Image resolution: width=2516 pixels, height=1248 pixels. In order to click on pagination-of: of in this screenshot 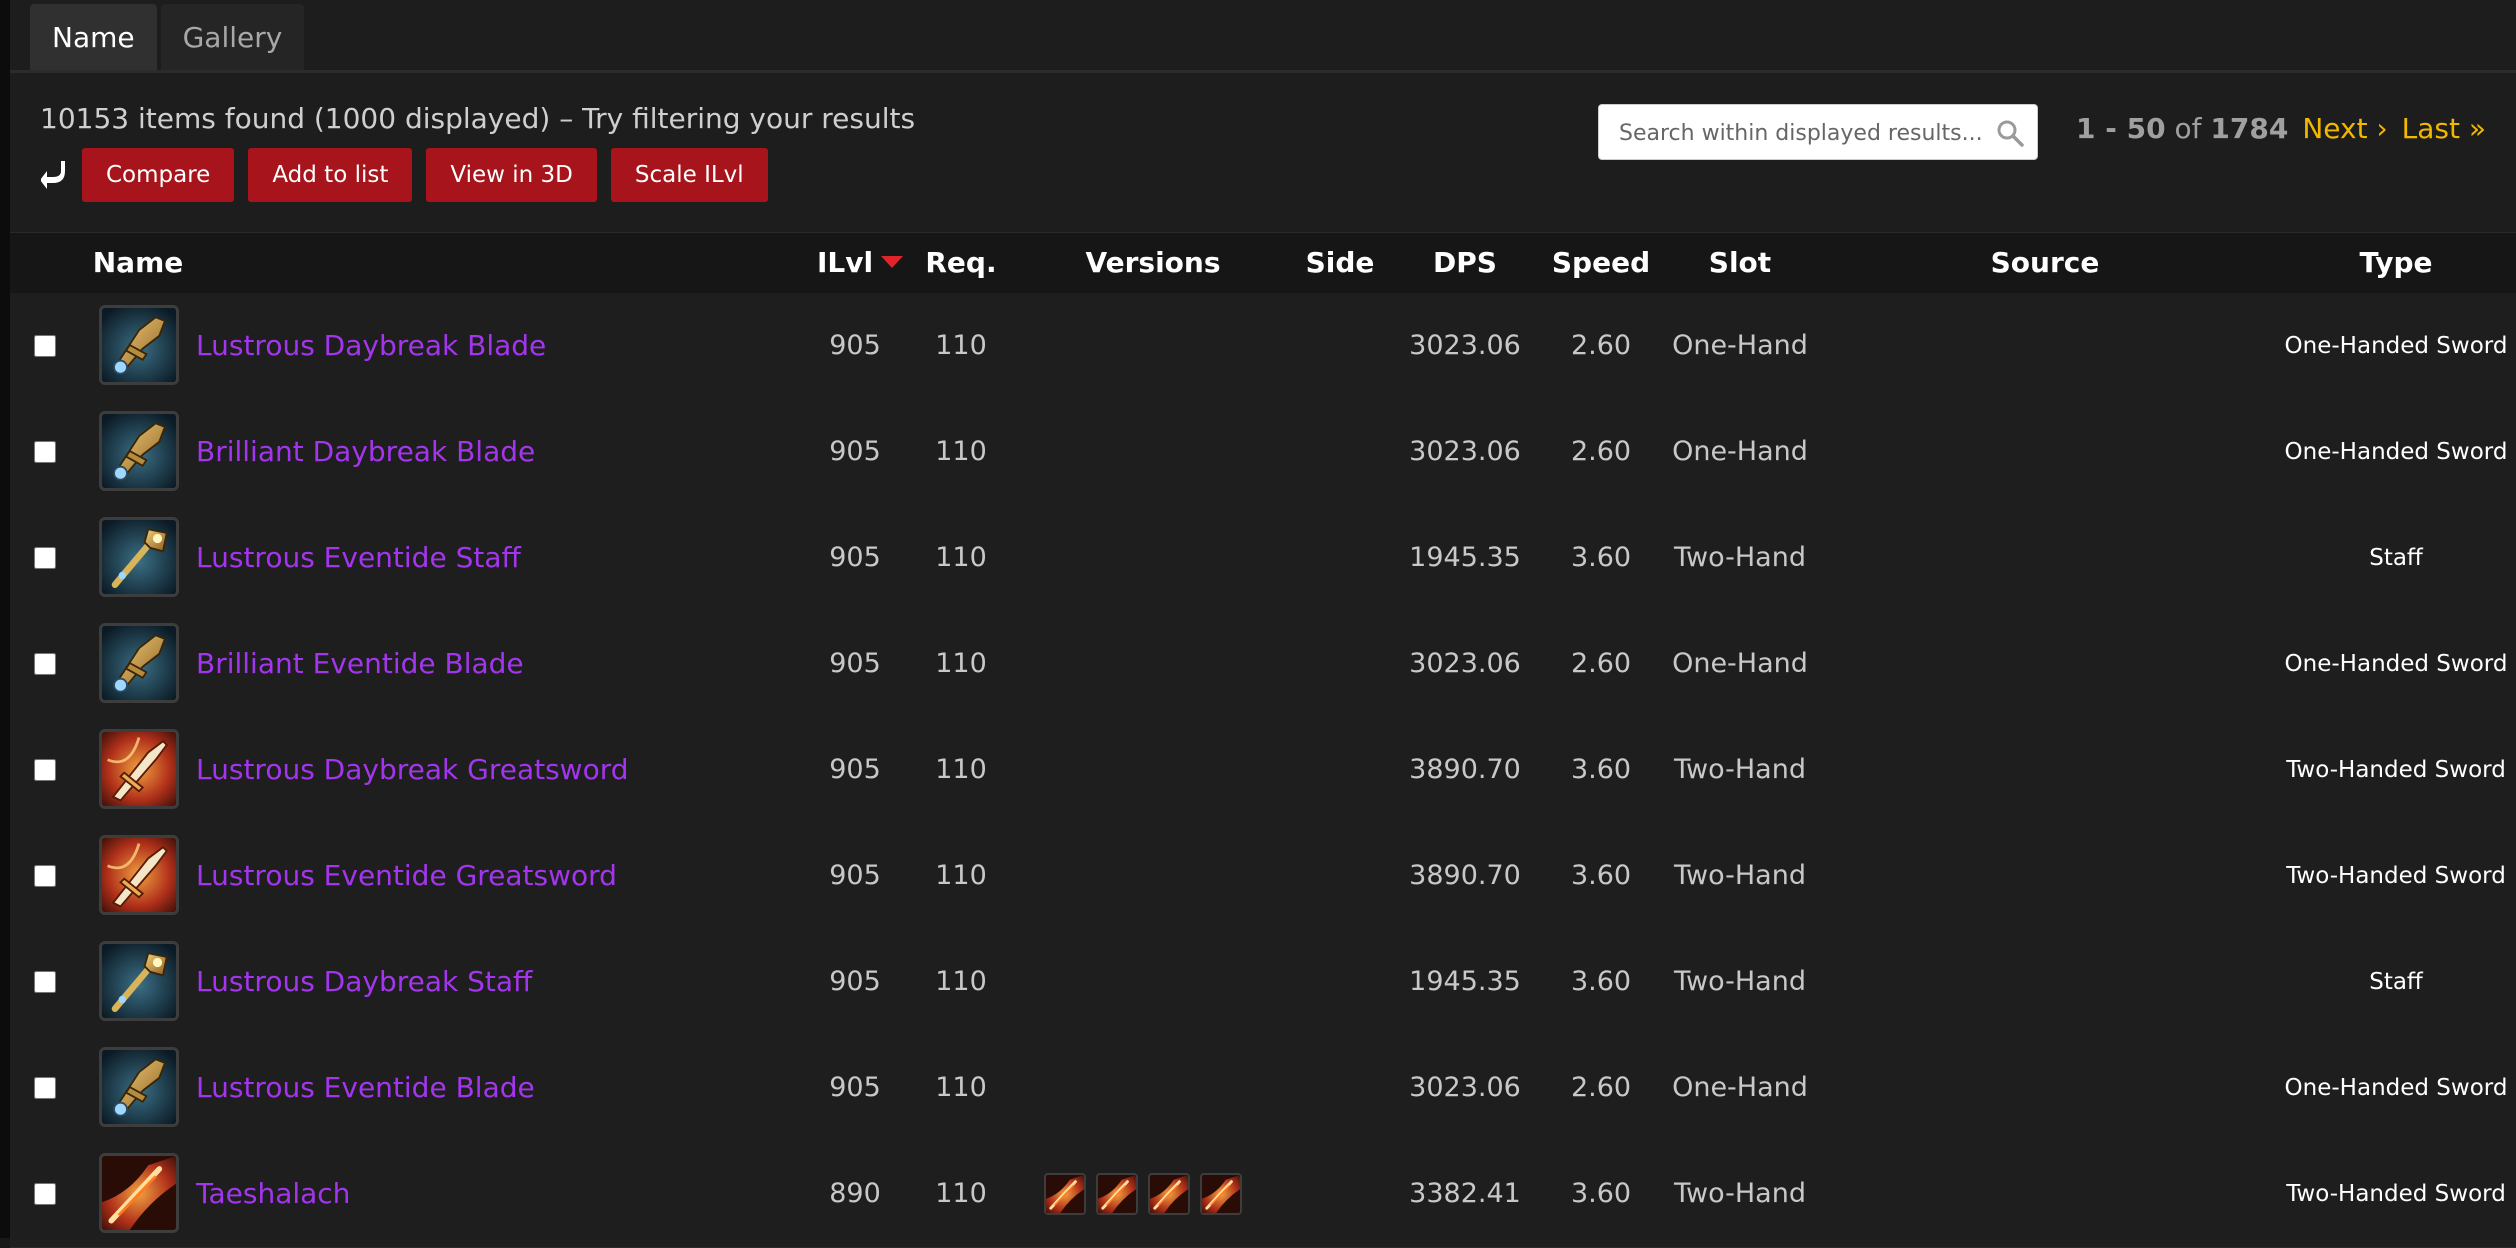, I will do `click(2188, 128)`.